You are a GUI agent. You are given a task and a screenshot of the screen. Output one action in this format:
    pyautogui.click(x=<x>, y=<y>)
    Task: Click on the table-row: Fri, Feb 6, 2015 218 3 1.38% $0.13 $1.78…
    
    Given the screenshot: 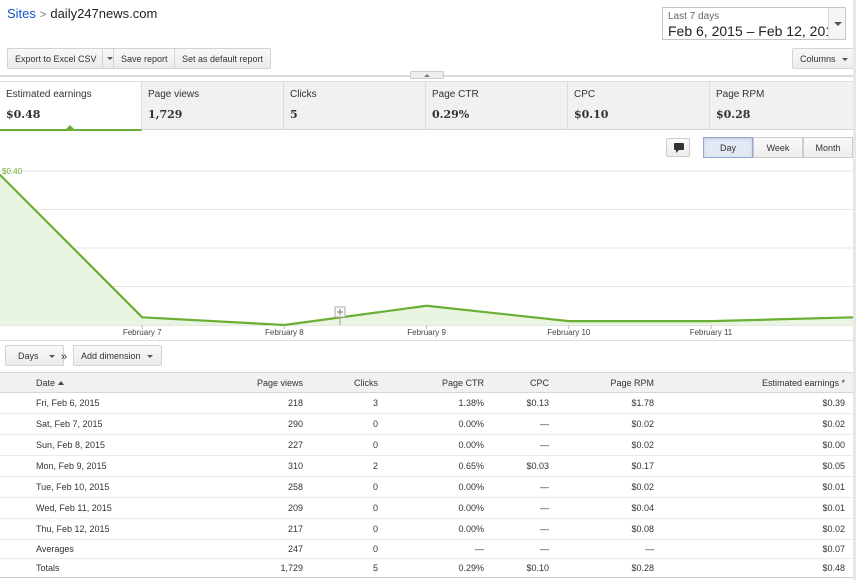 What is the action you would take?
    pyautogui.click(x=426, y=403)
    